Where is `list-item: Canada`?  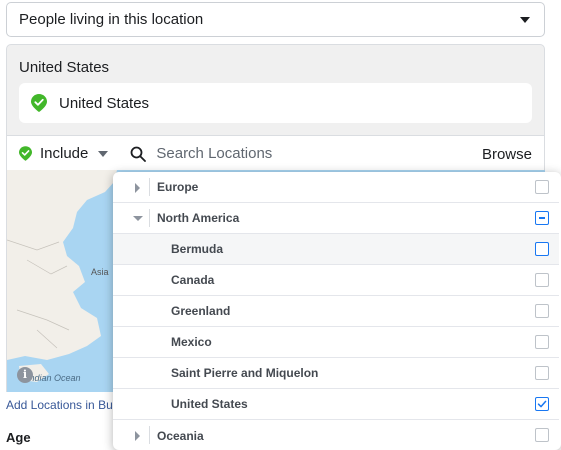
list-item: Canada is located at coordinates (336, 280).